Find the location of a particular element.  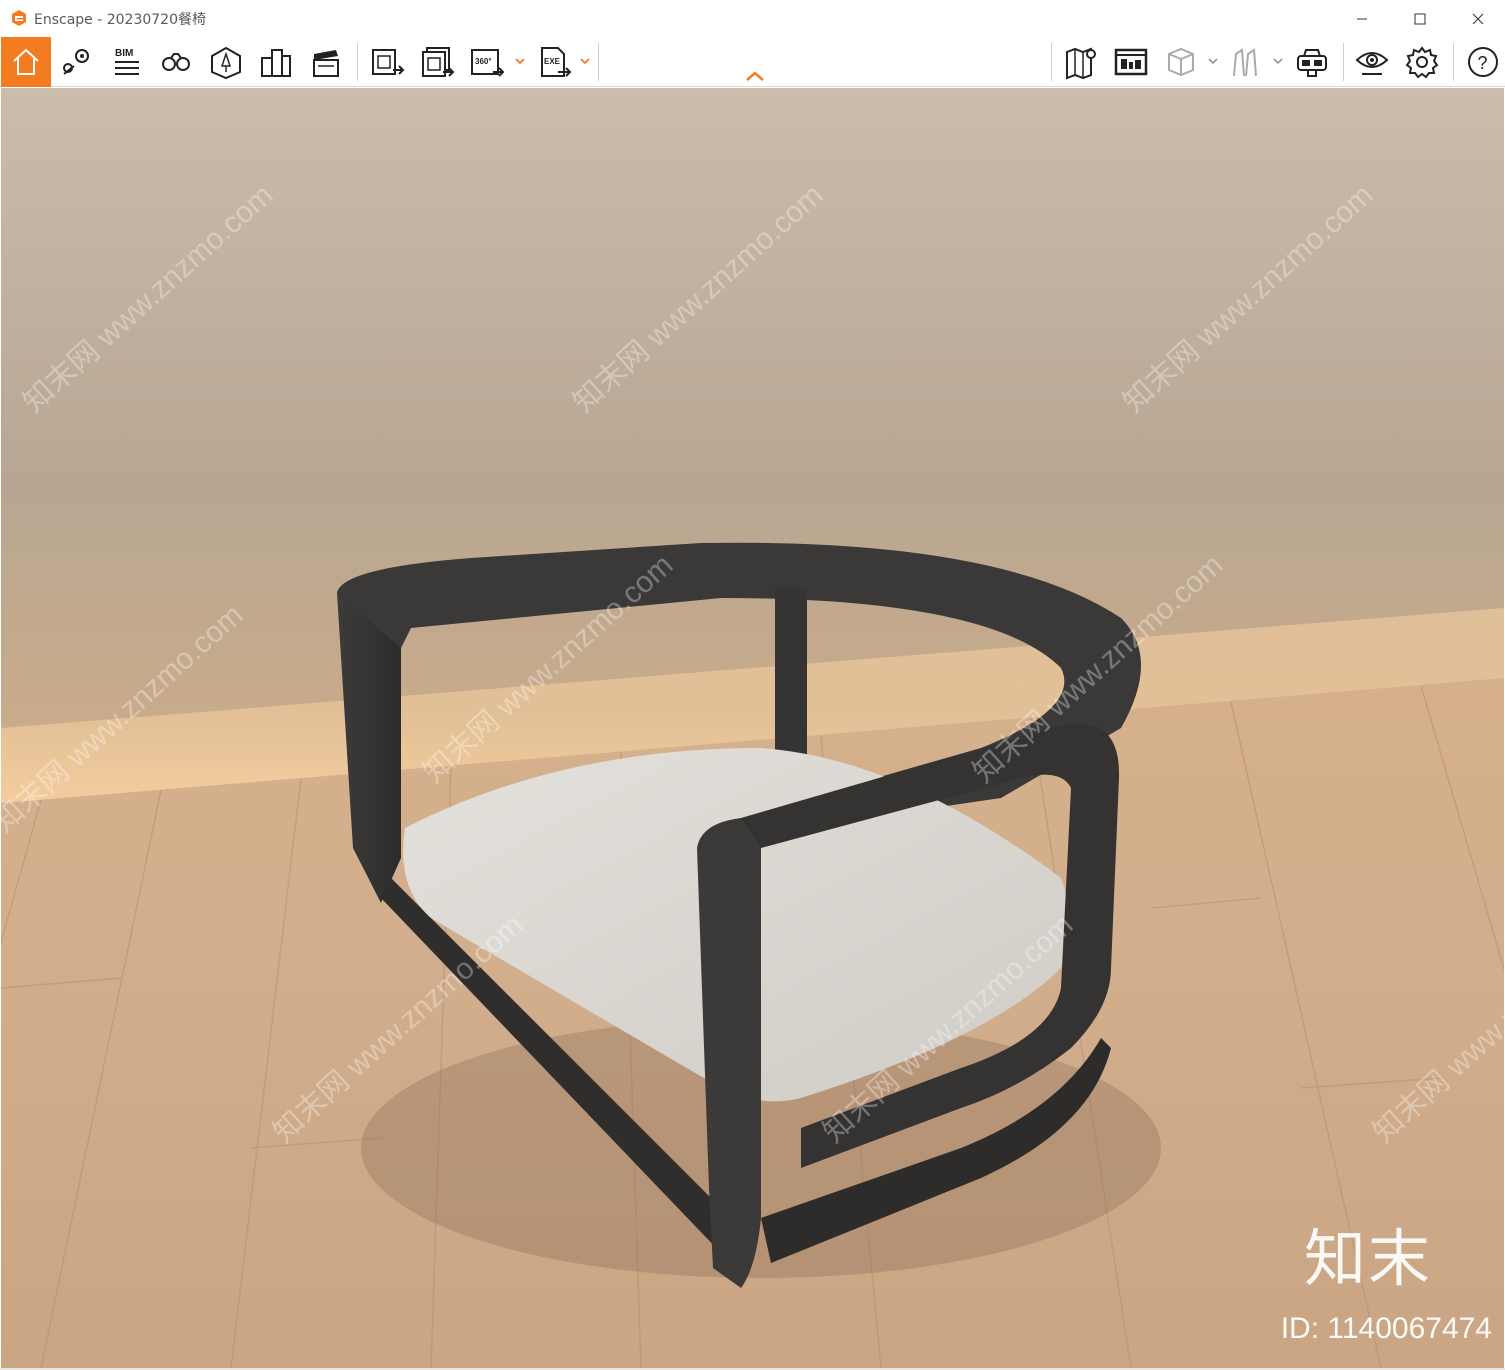

minimize-icon is located at coordinates (1362, 18).